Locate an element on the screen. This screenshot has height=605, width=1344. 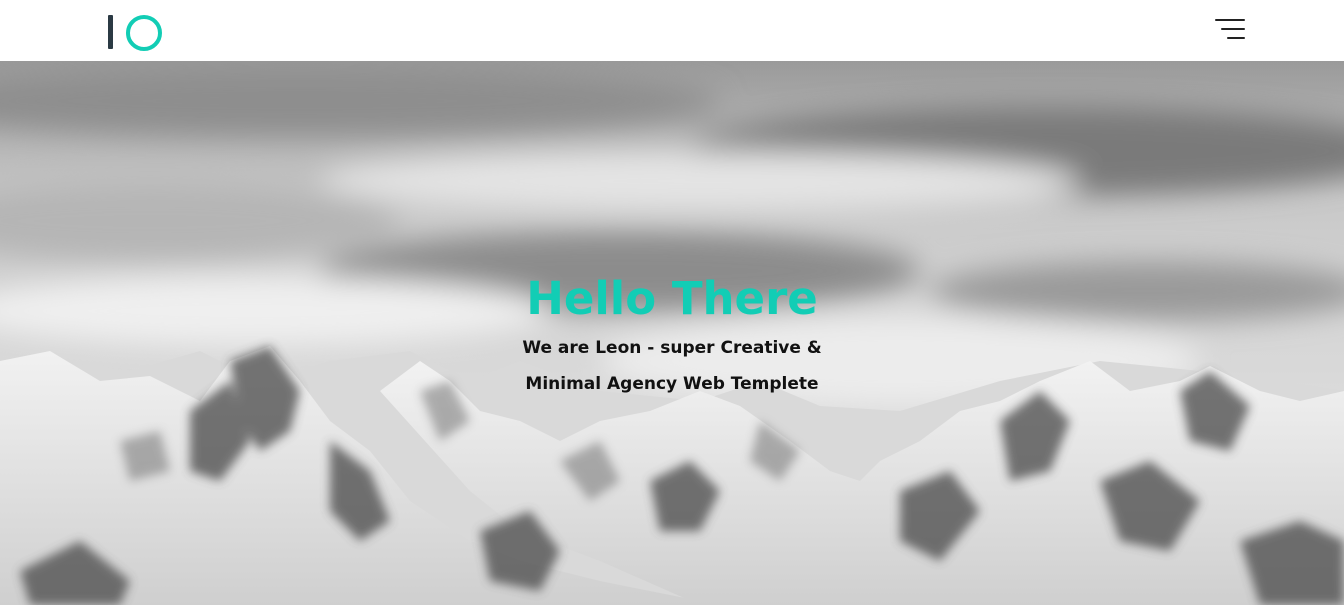
logo-bar is located at coordinates (110, 32).